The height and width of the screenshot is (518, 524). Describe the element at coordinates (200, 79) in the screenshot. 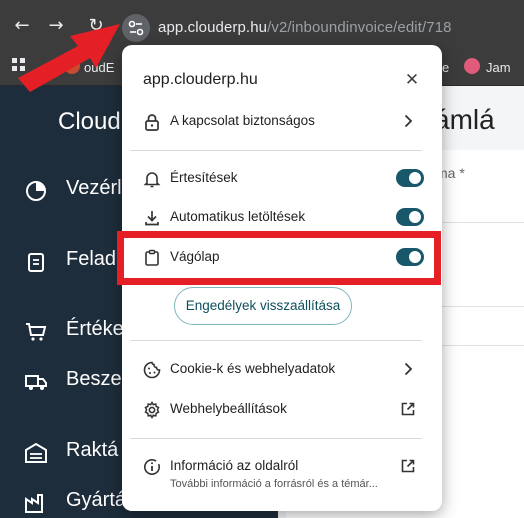

I see `popup-title: app.clouderp.hu` at that location.